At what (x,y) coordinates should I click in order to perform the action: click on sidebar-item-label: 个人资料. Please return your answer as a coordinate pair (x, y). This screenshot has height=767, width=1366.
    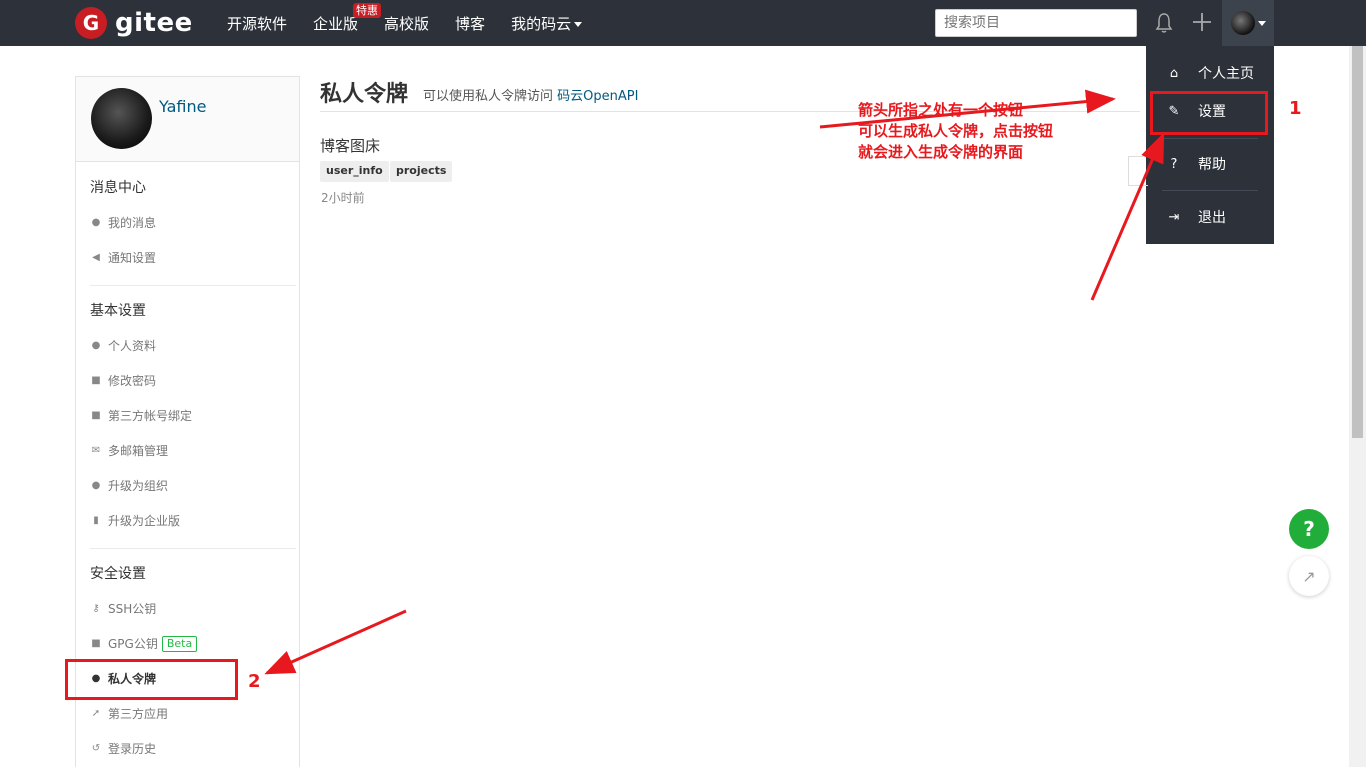
    Looking at the image, I should click on (132, 346).